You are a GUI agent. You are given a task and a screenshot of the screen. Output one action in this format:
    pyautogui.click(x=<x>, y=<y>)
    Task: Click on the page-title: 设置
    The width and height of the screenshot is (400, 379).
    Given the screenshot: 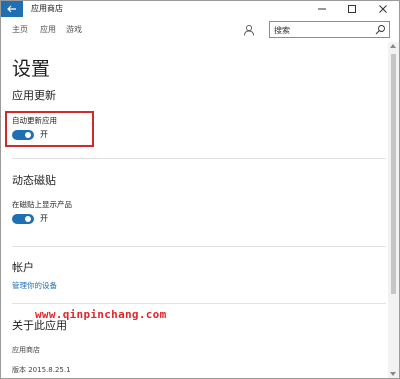 What is the action you would take?
    pyautogui.click(x=31, y=69)
    